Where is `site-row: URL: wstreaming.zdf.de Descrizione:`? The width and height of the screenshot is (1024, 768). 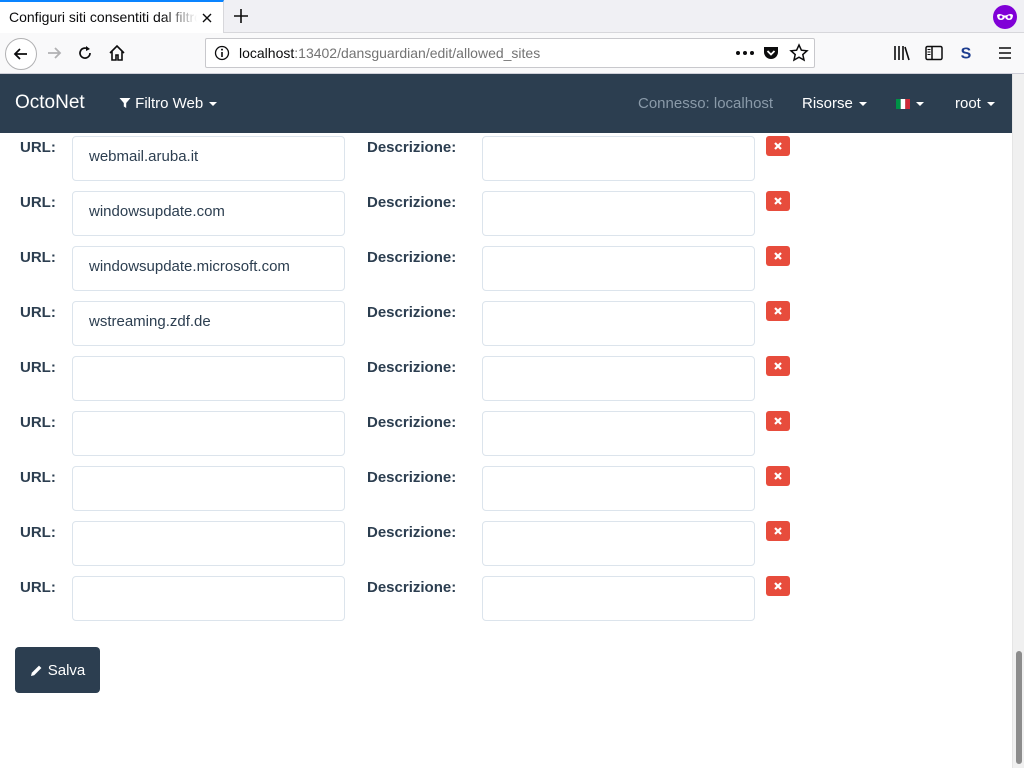
site-row: URL: wstreaming.zdf.de Descrizione: is located at coordinates (500, 325).